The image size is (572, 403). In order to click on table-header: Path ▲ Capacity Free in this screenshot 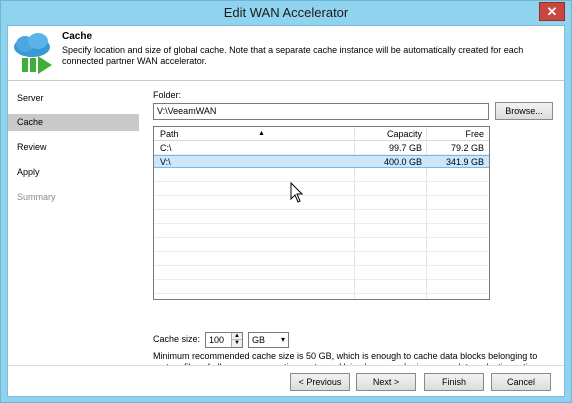, I will do `click(321, 134)`.